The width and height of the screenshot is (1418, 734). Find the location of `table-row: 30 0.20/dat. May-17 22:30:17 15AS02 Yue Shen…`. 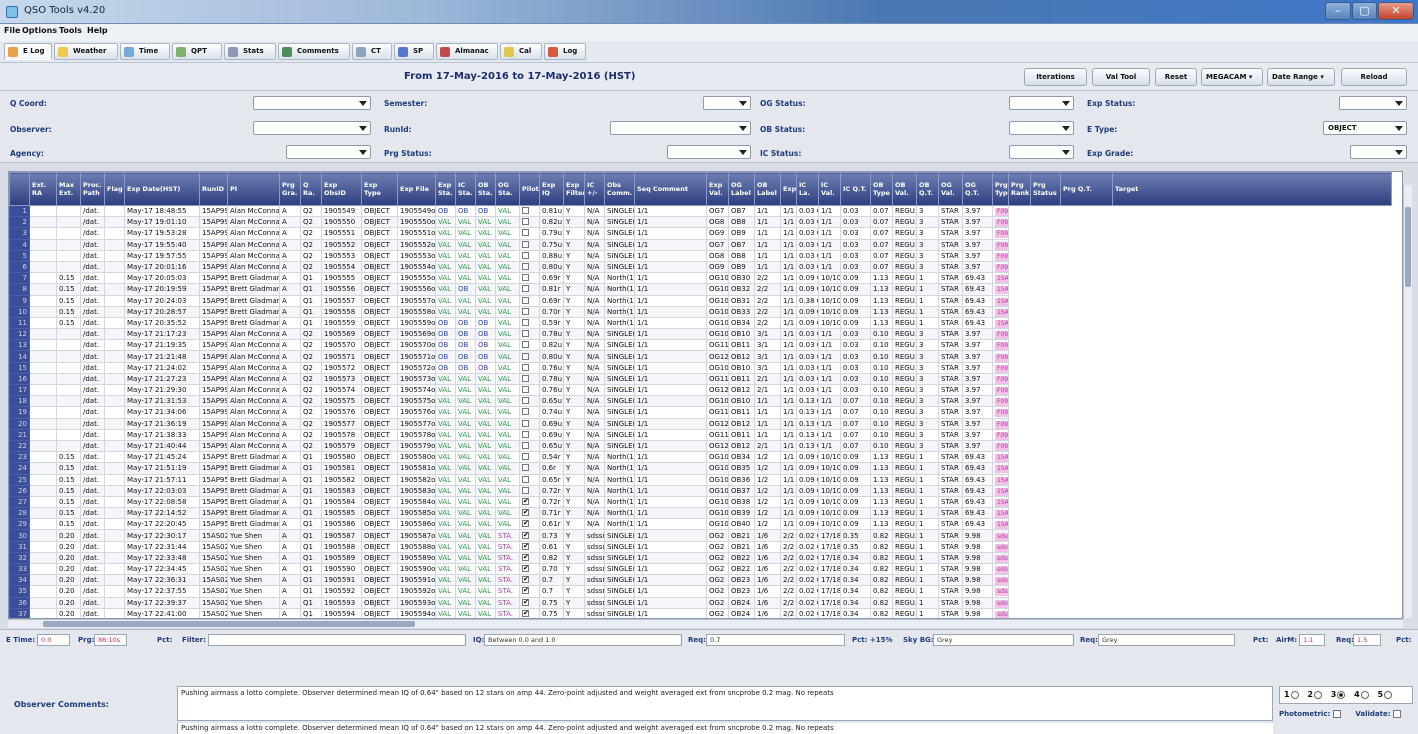

table-row: 30 0.20/dat. May-17 22:30:17 15AS02 Yue Shen… is located at coordinates (700, 535).